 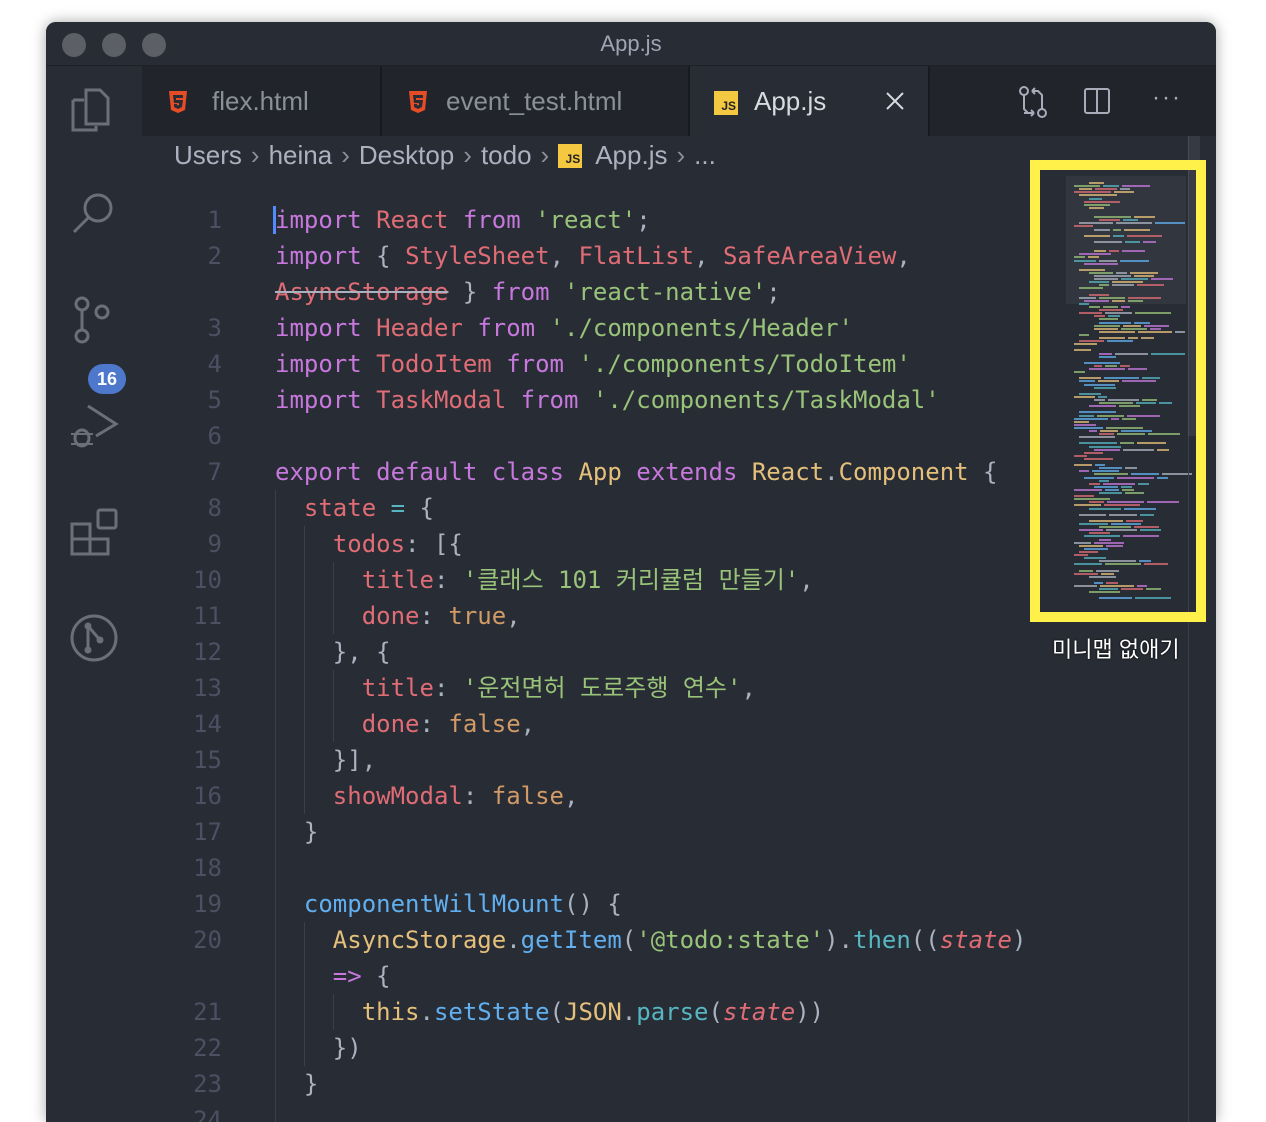 I want to click on html5-icon, so click(x=178, y=102).